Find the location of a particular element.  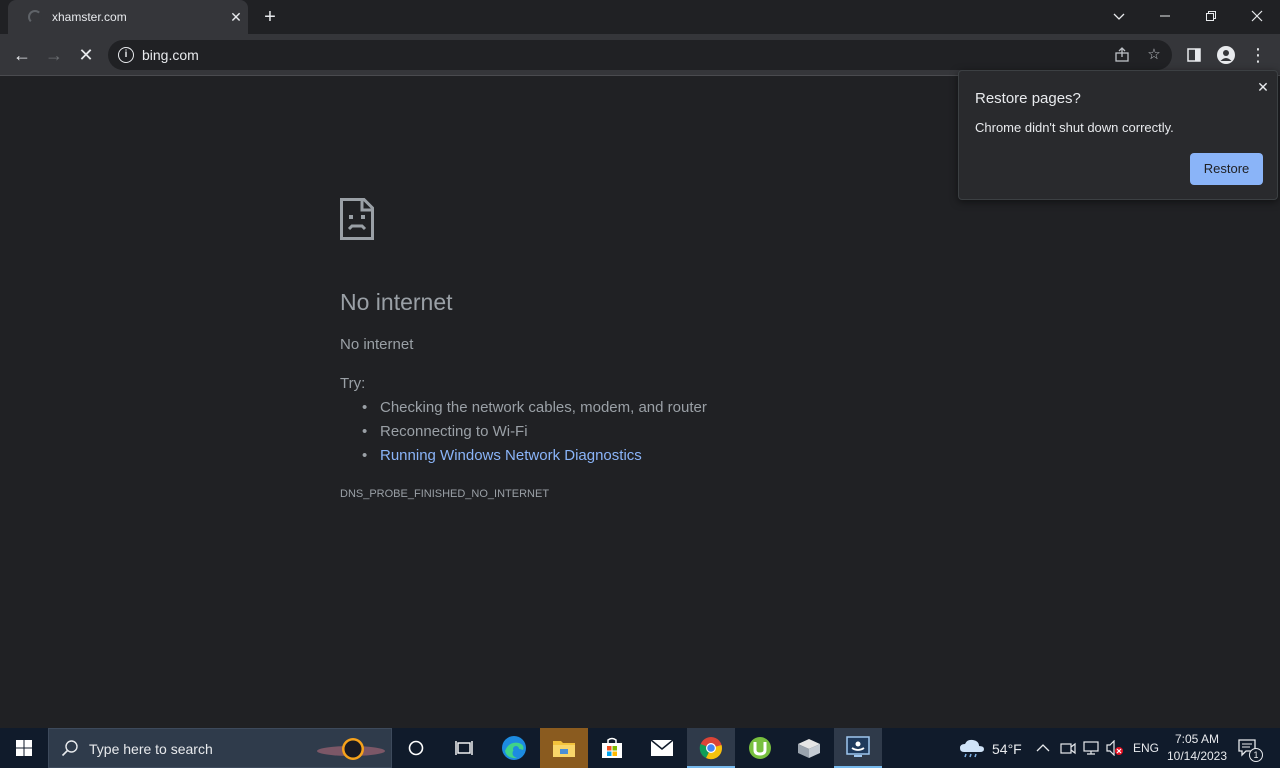

menu-kebab-icon: ⋮ is located at coordinates (1258, 55).